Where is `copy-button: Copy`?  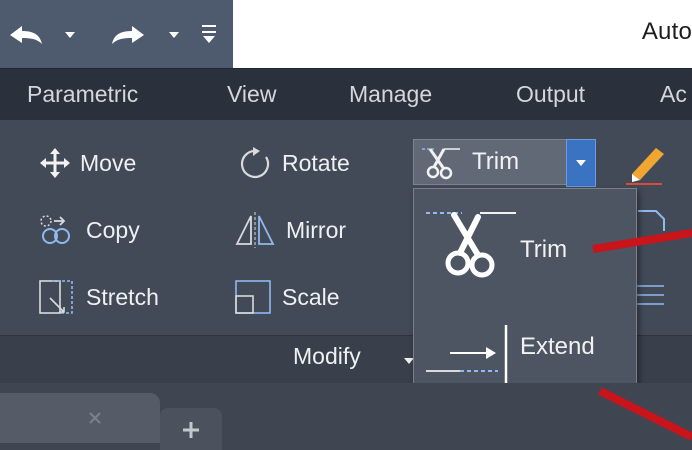 copy-button: Copy is located at coordinates (89, 230).